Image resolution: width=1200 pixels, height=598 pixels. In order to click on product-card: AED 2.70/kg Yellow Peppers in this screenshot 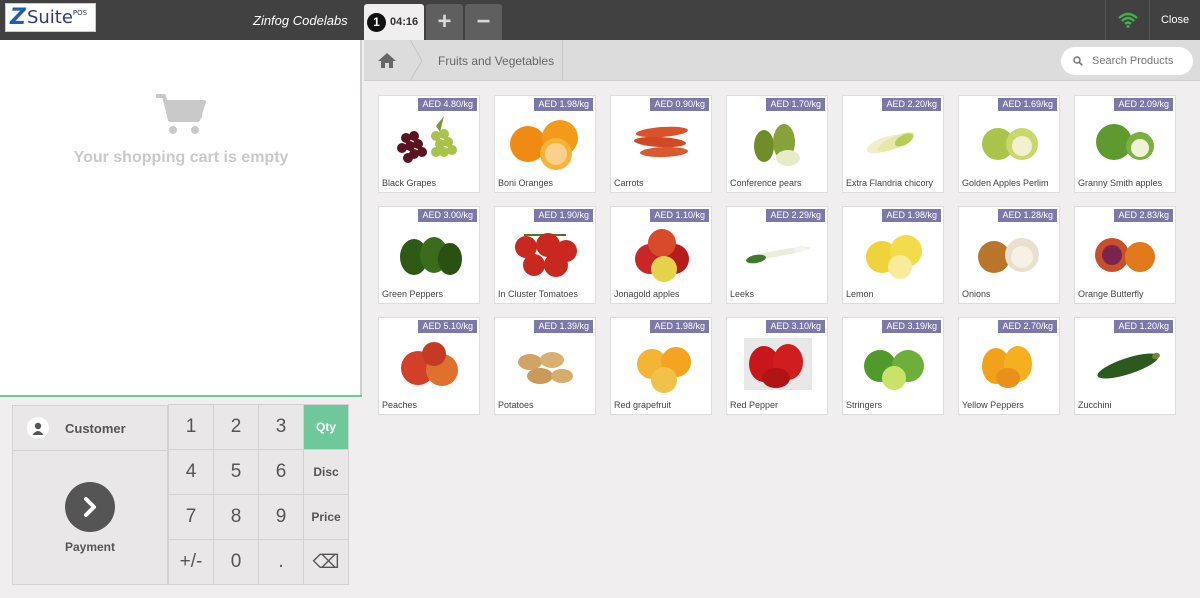, I will do `click(1009, 366)`.